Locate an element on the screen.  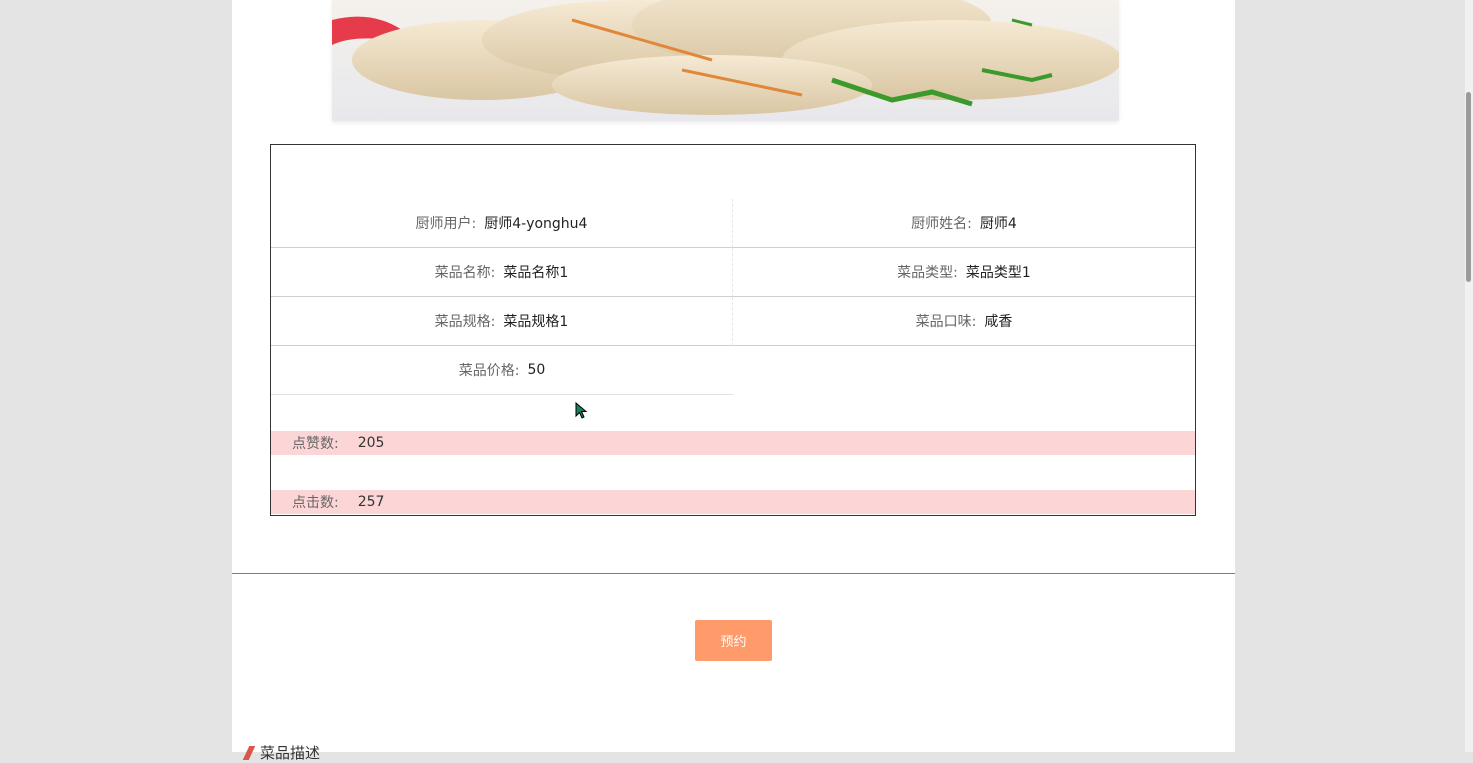
chef-name-cell: 厨师姓名: 厨师4 is located at coordinates (964, 223).